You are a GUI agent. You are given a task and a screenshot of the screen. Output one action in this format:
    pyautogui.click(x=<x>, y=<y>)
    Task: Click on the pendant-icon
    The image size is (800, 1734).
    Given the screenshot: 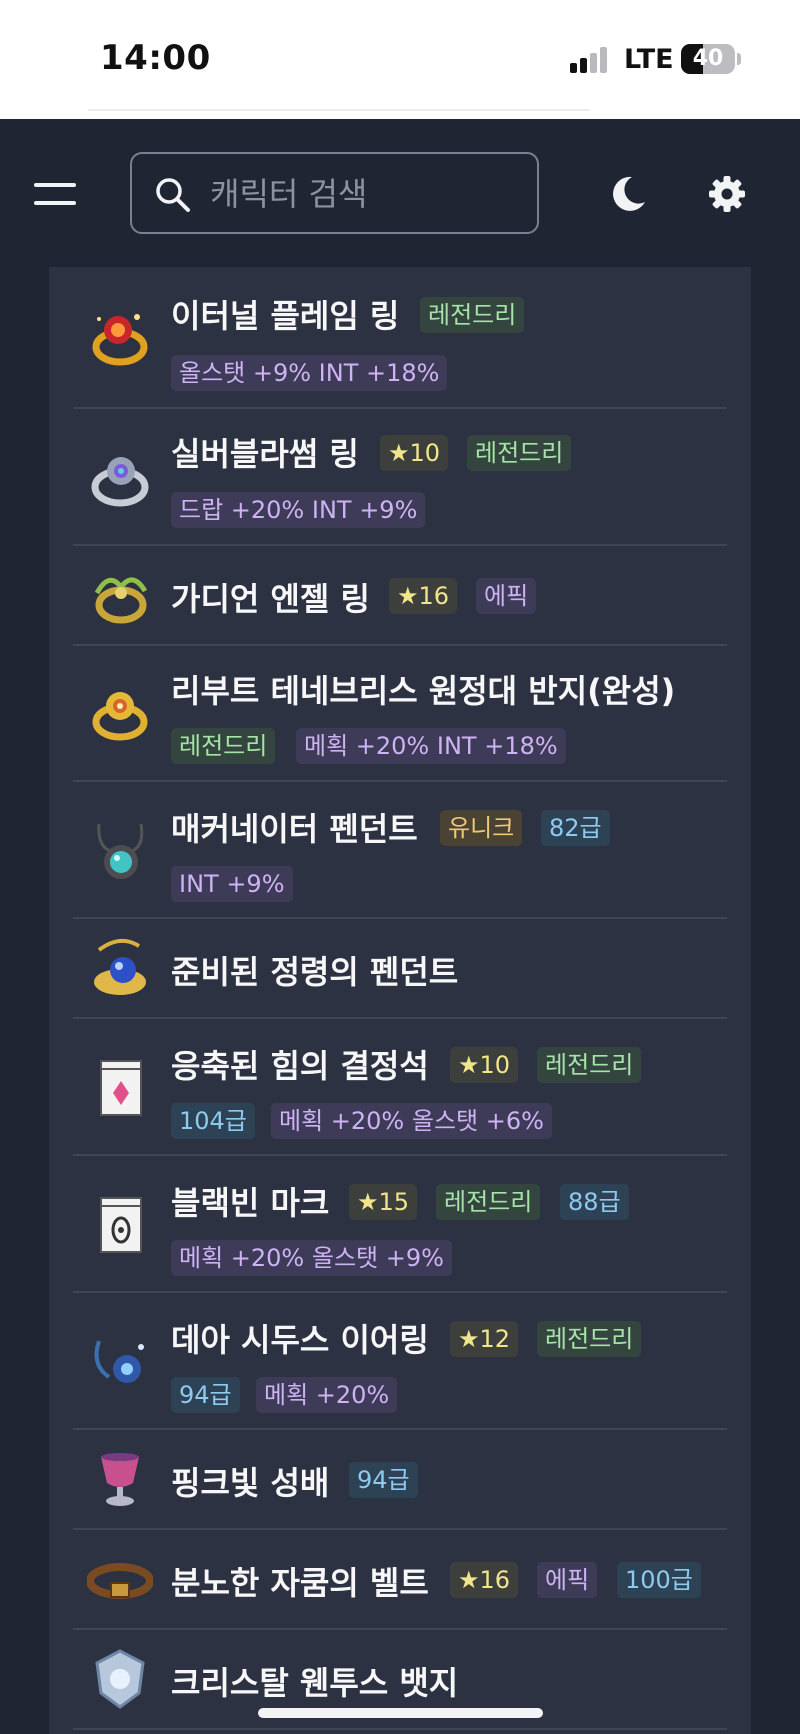 What is the action you would take?
    pyautogui.click(x=120, y=851)
    